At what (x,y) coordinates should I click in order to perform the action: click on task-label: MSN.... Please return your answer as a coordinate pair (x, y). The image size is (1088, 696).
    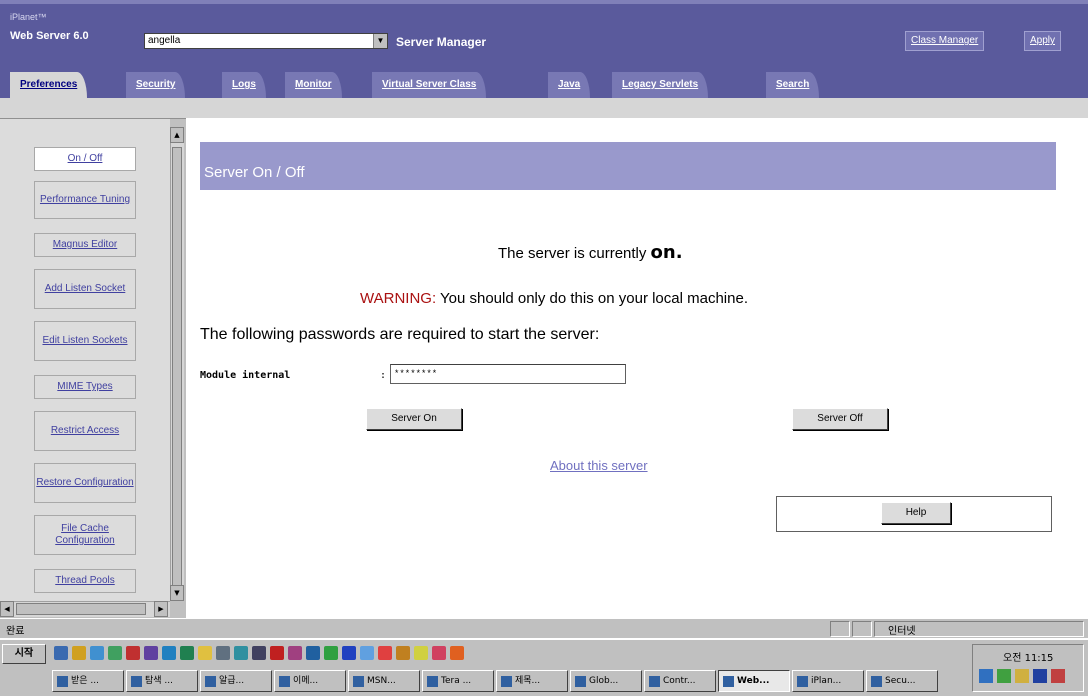
    Looking at the image, I should click on (381, 681).